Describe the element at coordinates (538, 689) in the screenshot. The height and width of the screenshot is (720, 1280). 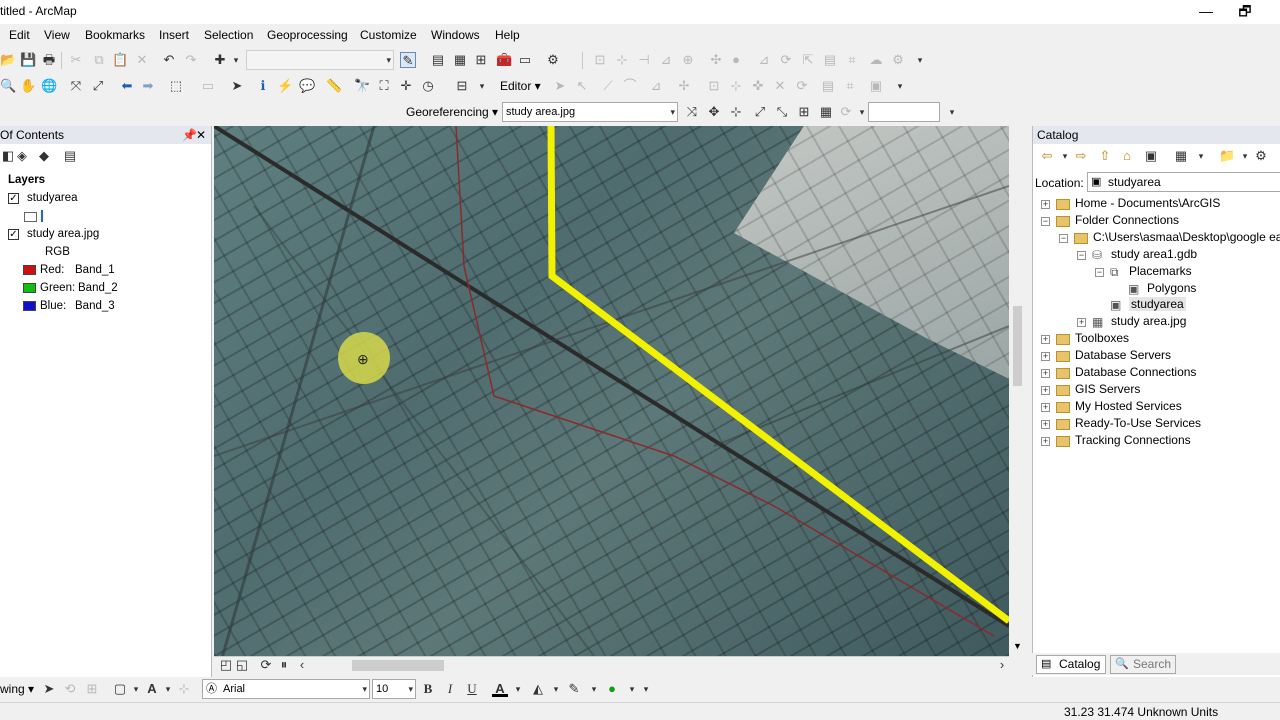
I see `fill-color-icon: ◭` at that location.